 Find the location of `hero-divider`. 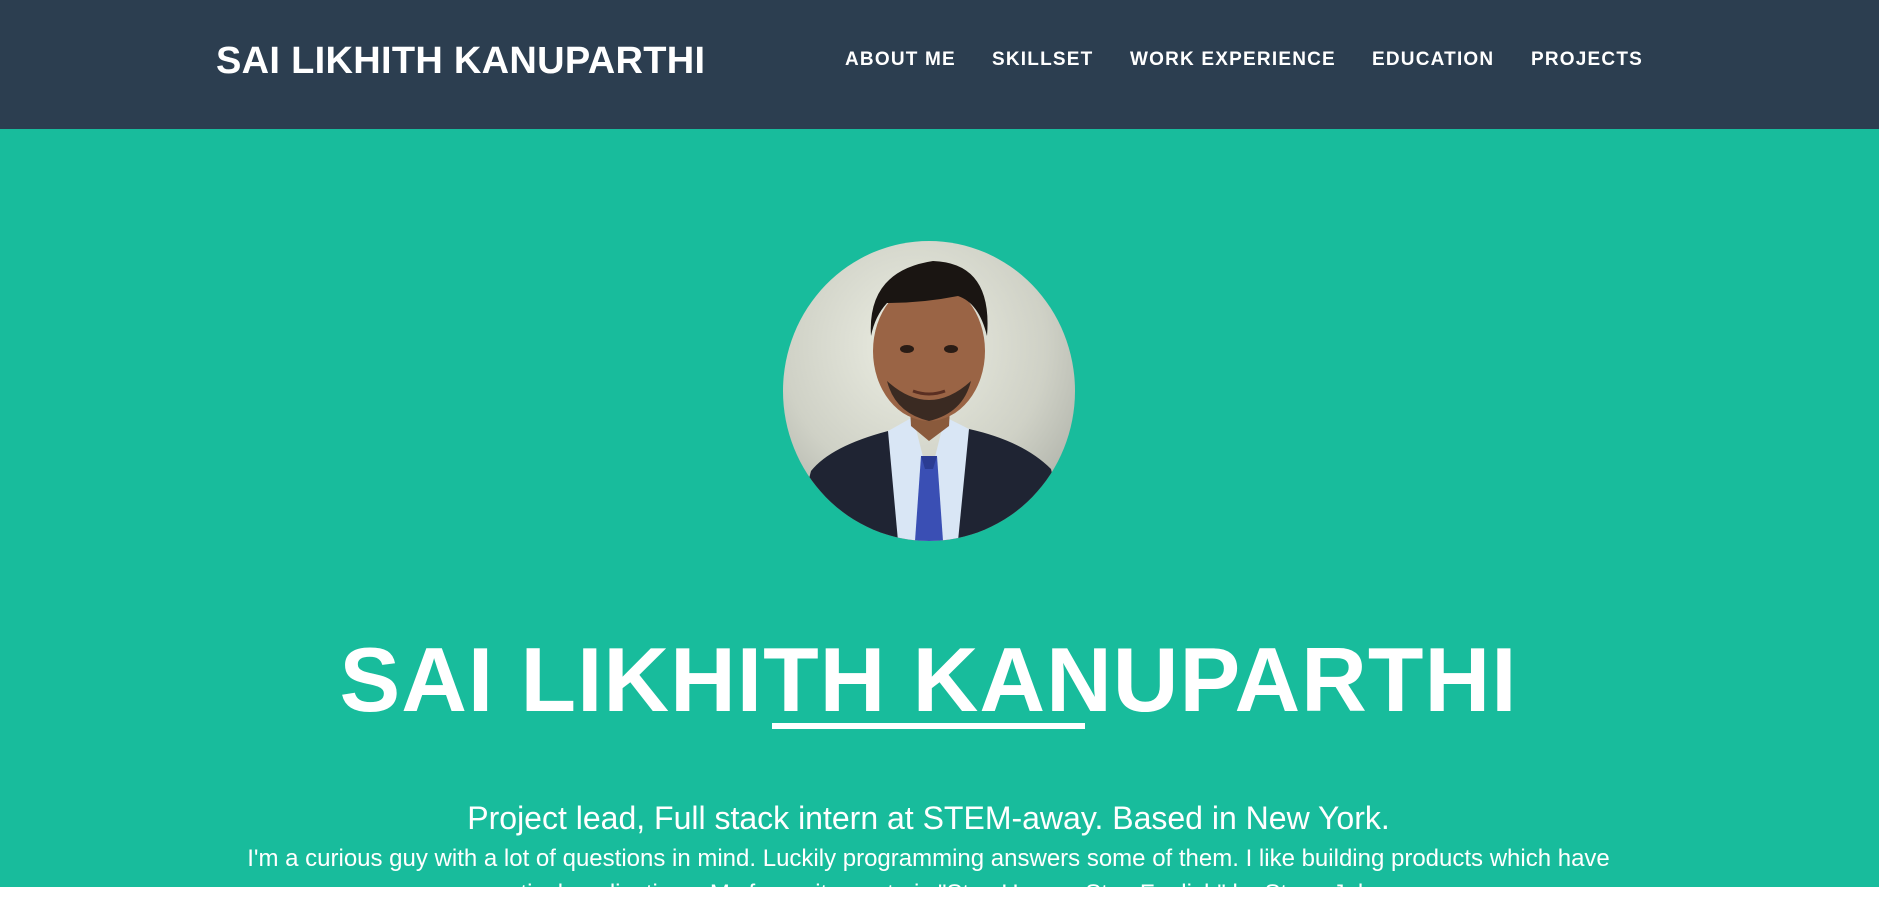

hero-divider is located at coordinates (928, 726).